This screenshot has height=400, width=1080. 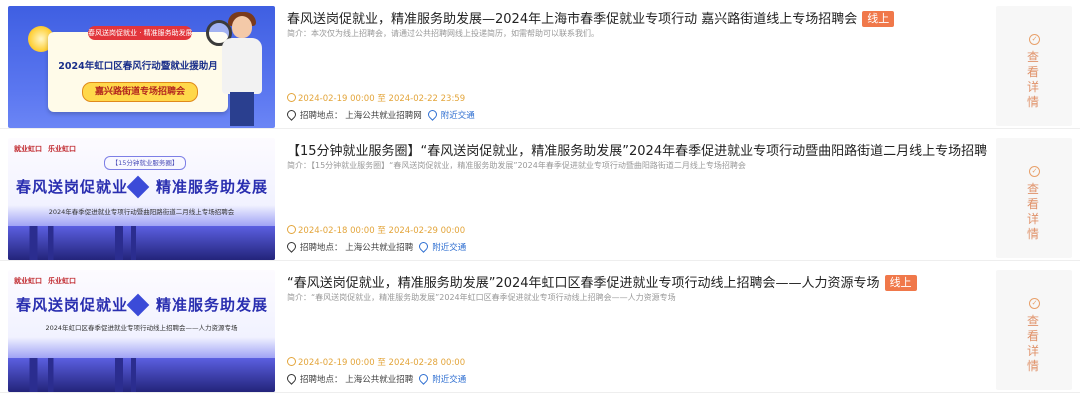 I want to click on date-range: 2024-02-19 00:00 至 2024-02-22 23:59, so click(x=376, y=98).